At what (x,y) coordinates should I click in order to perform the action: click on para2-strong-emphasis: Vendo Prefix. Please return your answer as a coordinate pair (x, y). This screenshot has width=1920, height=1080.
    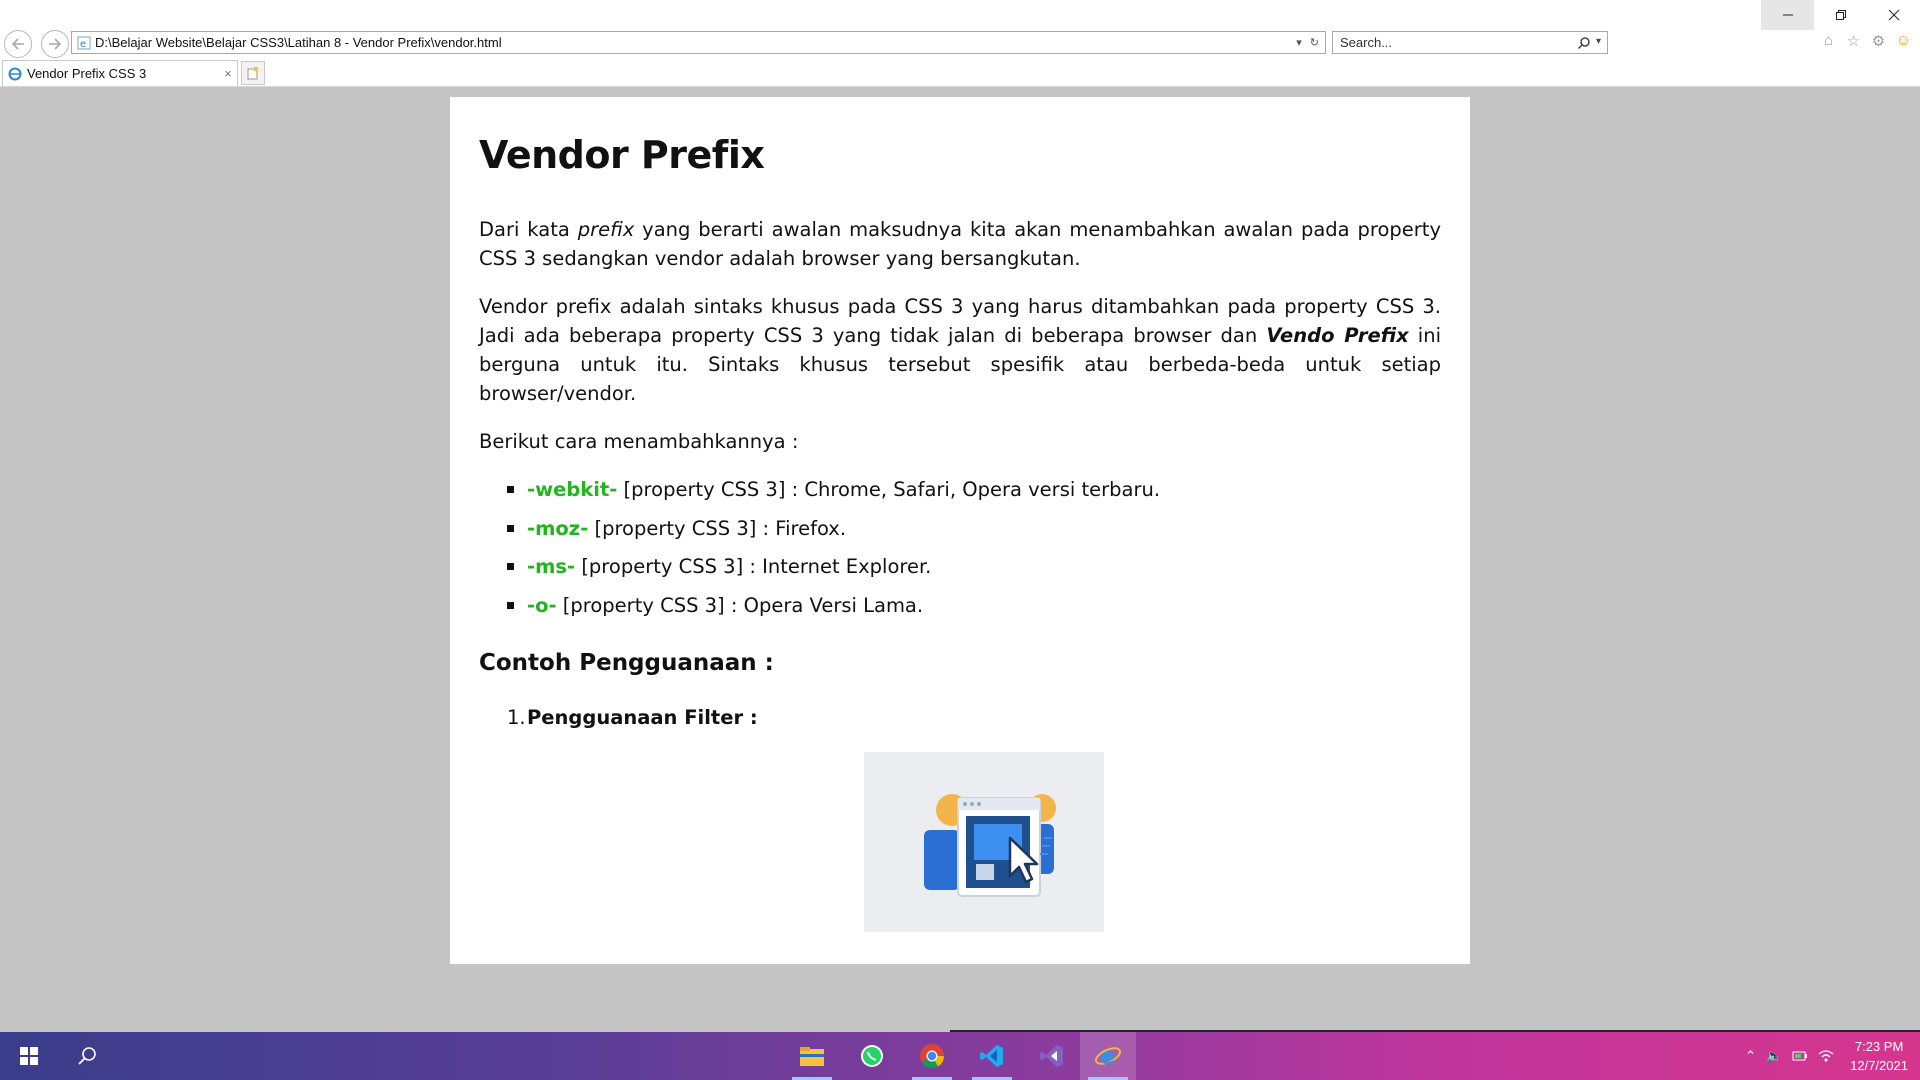
    Looking at the image, I should click on (1337, 335).